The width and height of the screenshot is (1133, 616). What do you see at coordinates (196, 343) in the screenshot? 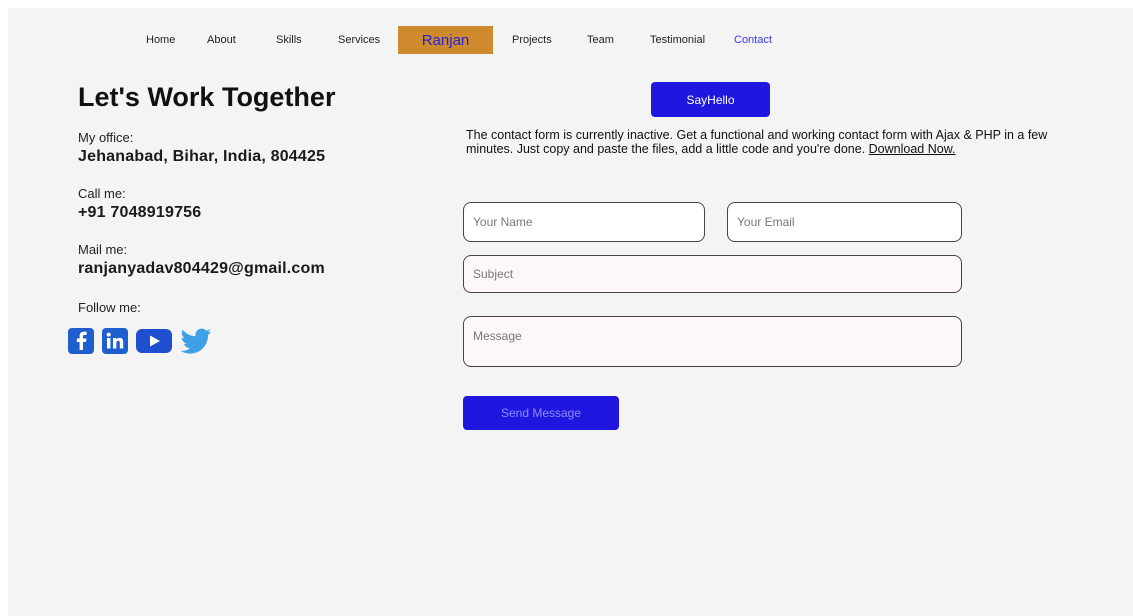
I see `twitter-icon` at bounding box center [196, 343].